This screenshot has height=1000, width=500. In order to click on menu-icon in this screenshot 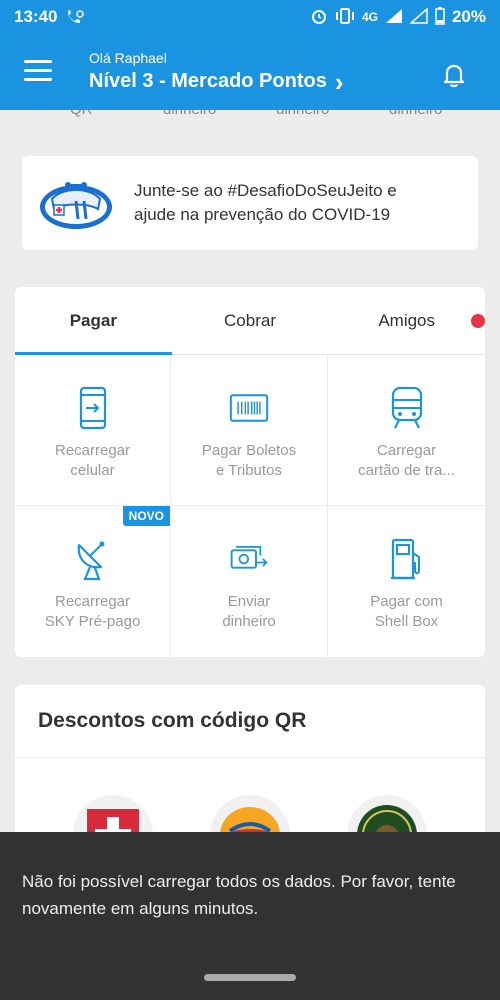, I will do `click(38, 71)`.